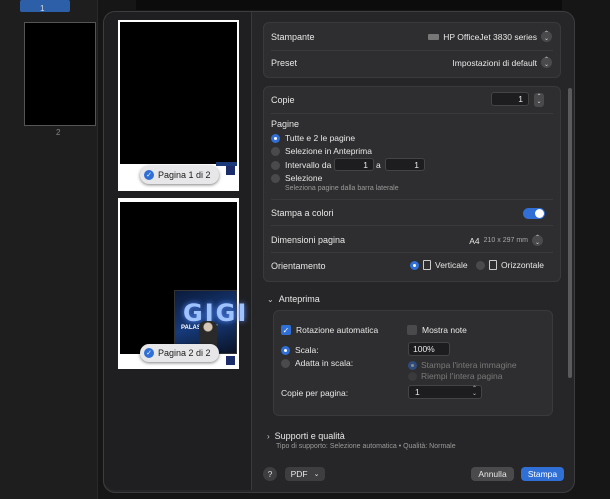  I want to click on scale-label: Scala:, so click(307, 350).